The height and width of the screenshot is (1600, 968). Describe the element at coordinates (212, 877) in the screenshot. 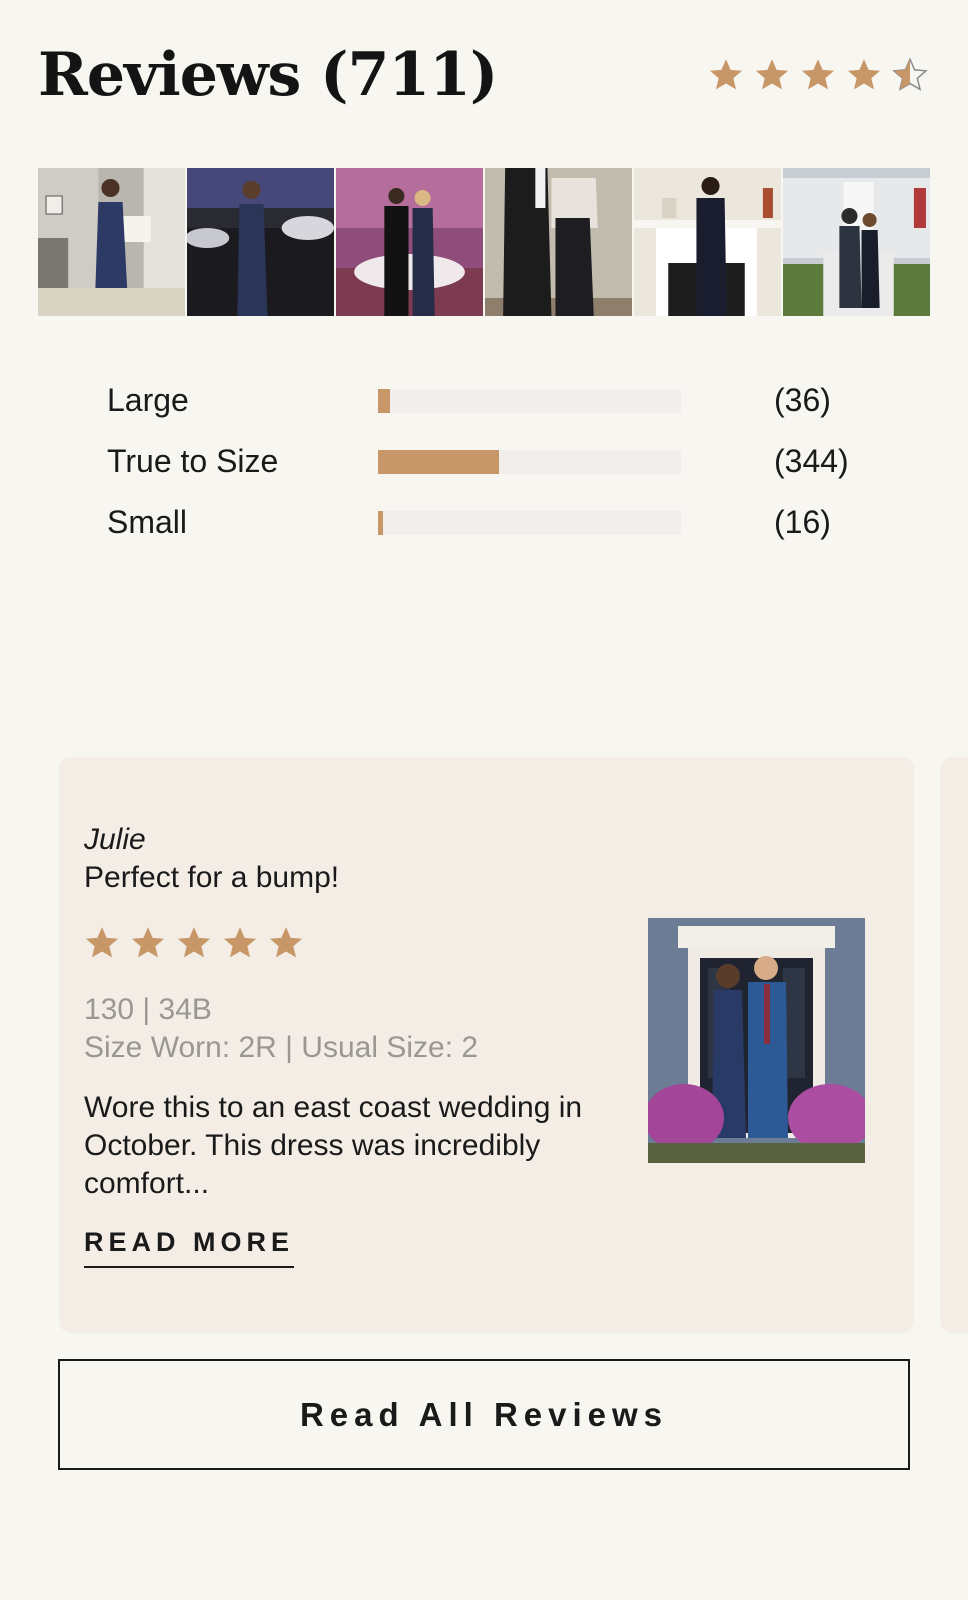

I see `review-headline: Perfect for a bump!` at that location.